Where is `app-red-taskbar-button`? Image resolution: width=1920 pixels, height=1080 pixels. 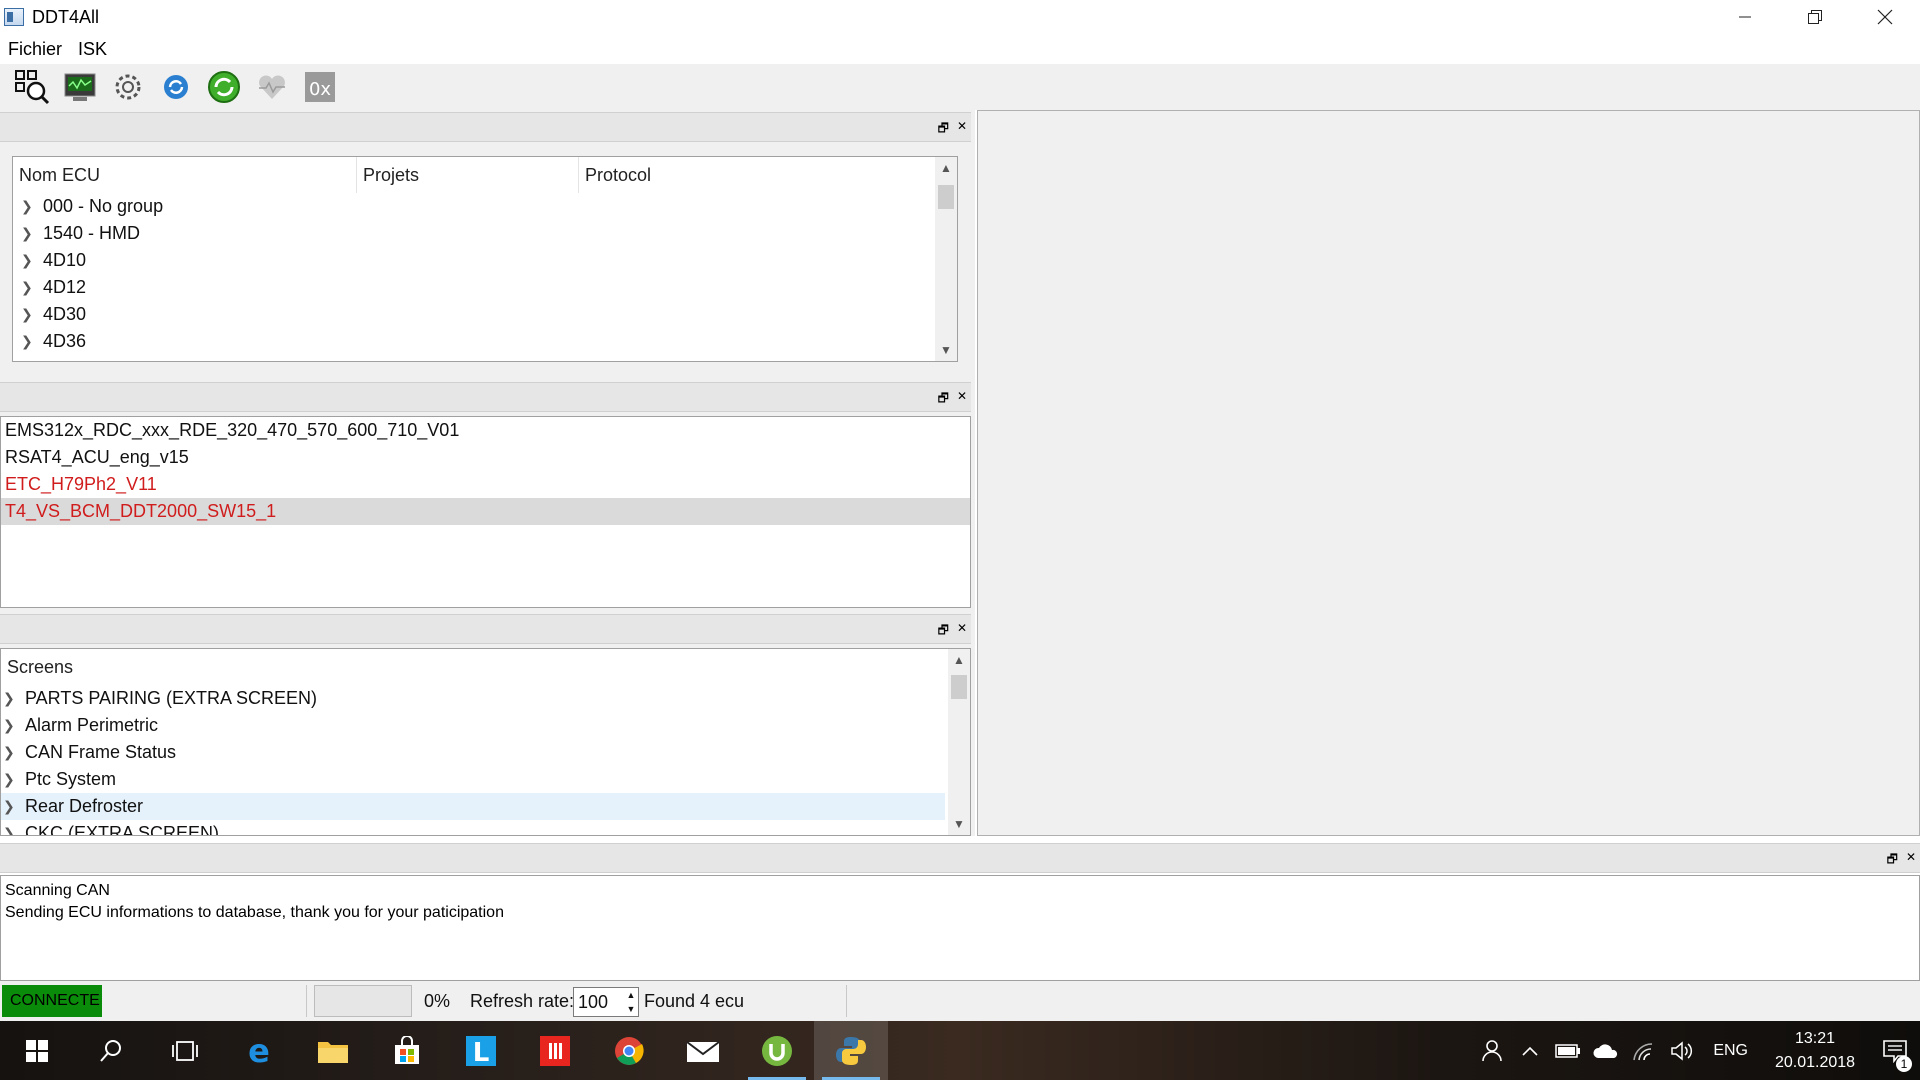 app-red-taskbar-button is located at coordinates (555, 1050).